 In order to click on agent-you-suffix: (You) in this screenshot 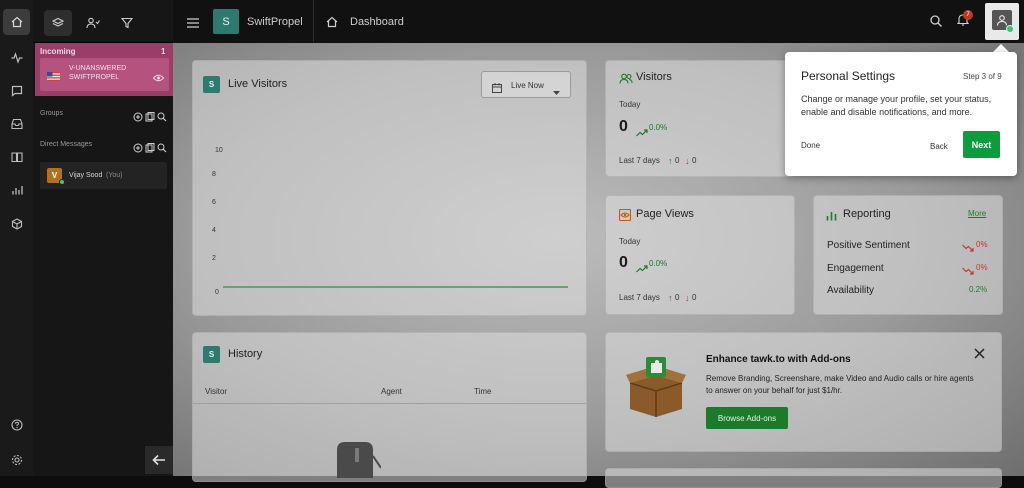, I will do `click(114, 175)`.